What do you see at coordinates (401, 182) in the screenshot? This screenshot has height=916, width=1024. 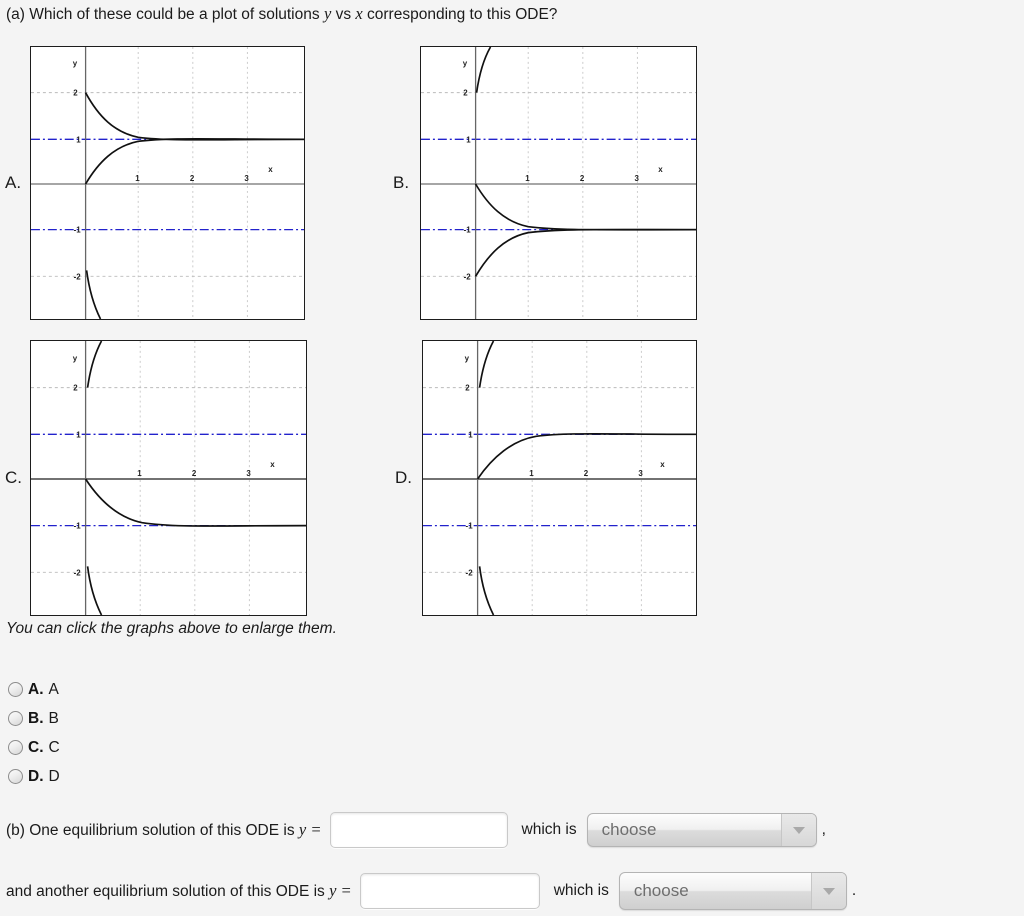 I see `graph-label-b: B.` at bounding box center [401, 182].